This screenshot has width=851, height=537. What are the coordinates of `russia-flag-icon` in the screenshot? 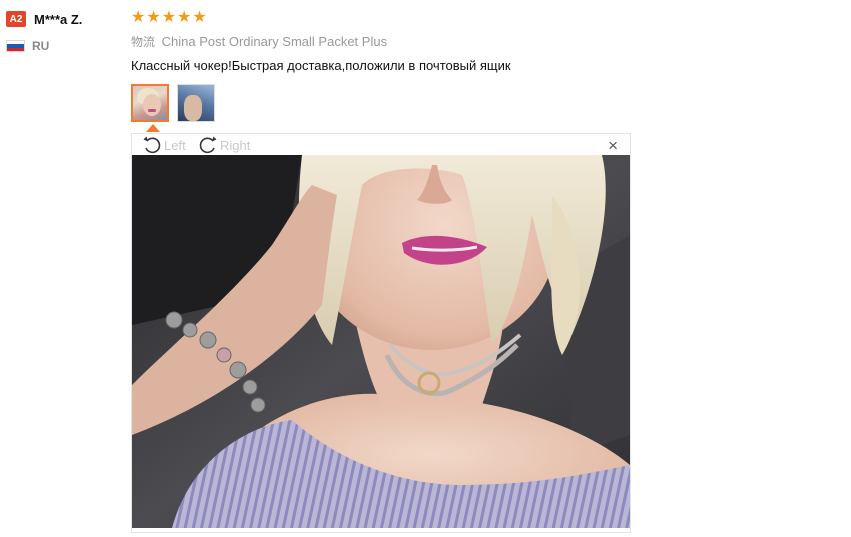 It's located at (15, 46).